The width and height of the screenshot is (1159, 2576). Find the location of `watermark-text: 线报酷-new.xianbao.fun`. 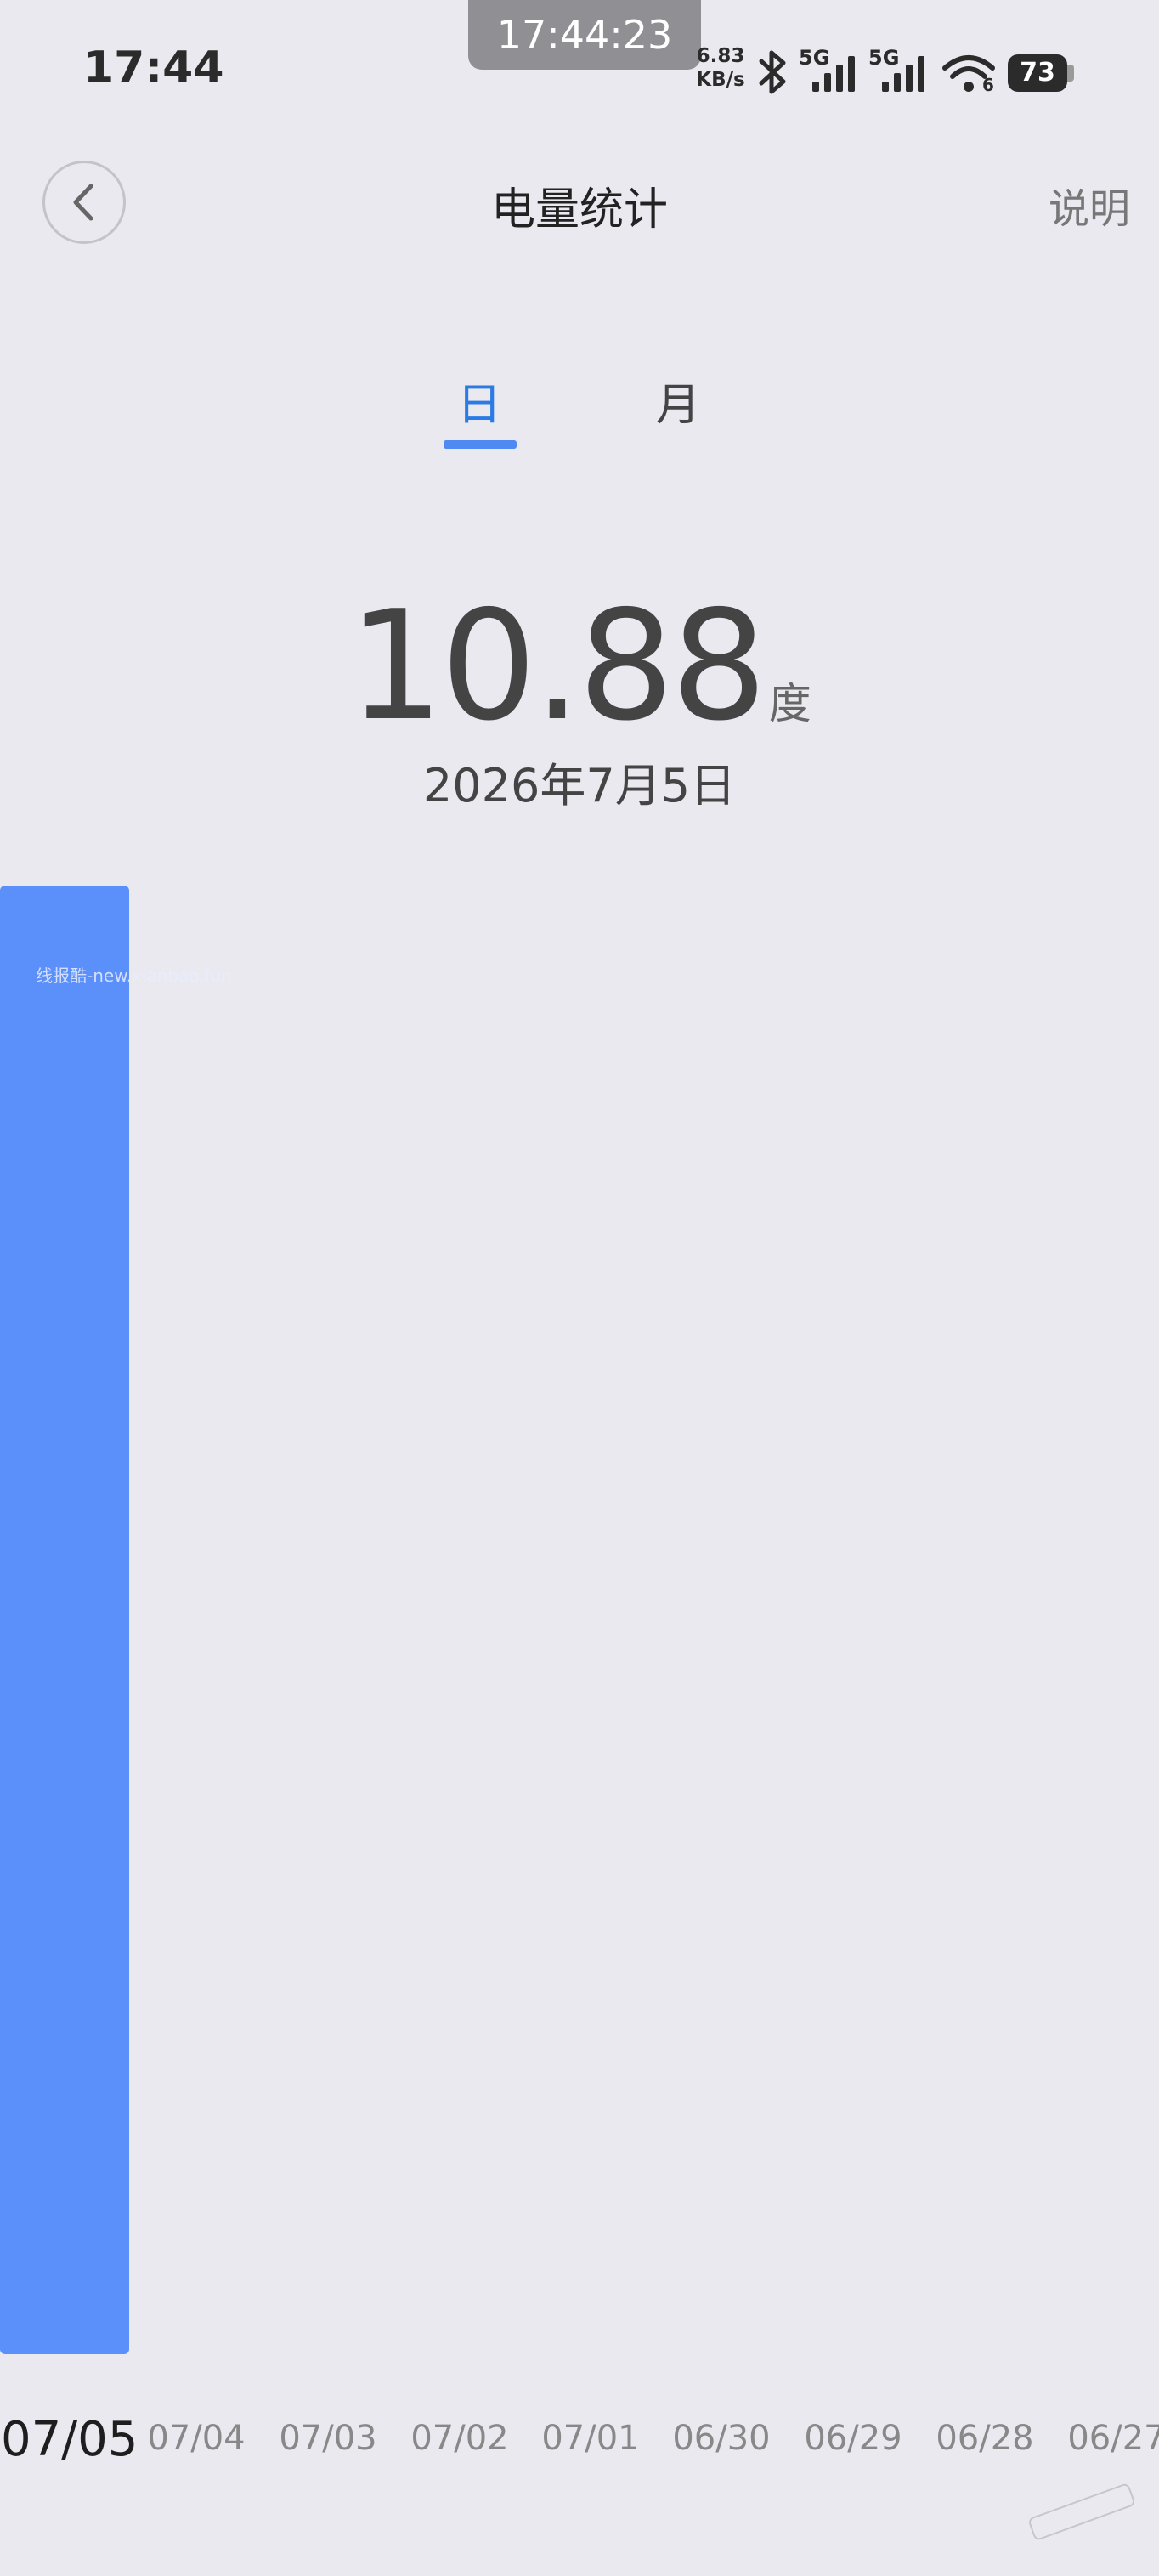

watermark-text: 线报酷-new.xianbao.fun is located at coordinates (134, 975).